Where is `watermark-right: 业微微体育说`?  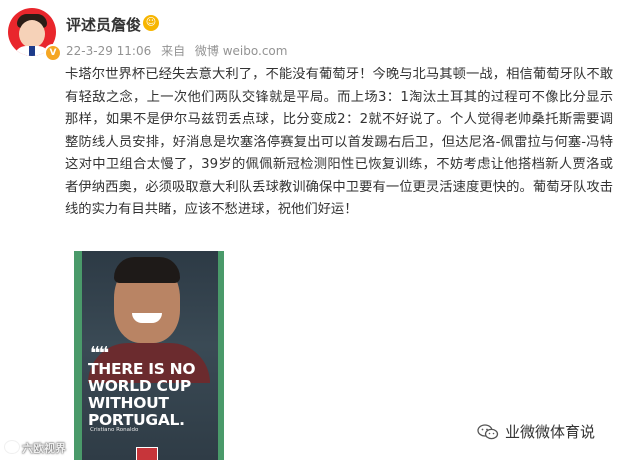
watermark-right: 业微微体育说 is located at coordinates (536, 431).